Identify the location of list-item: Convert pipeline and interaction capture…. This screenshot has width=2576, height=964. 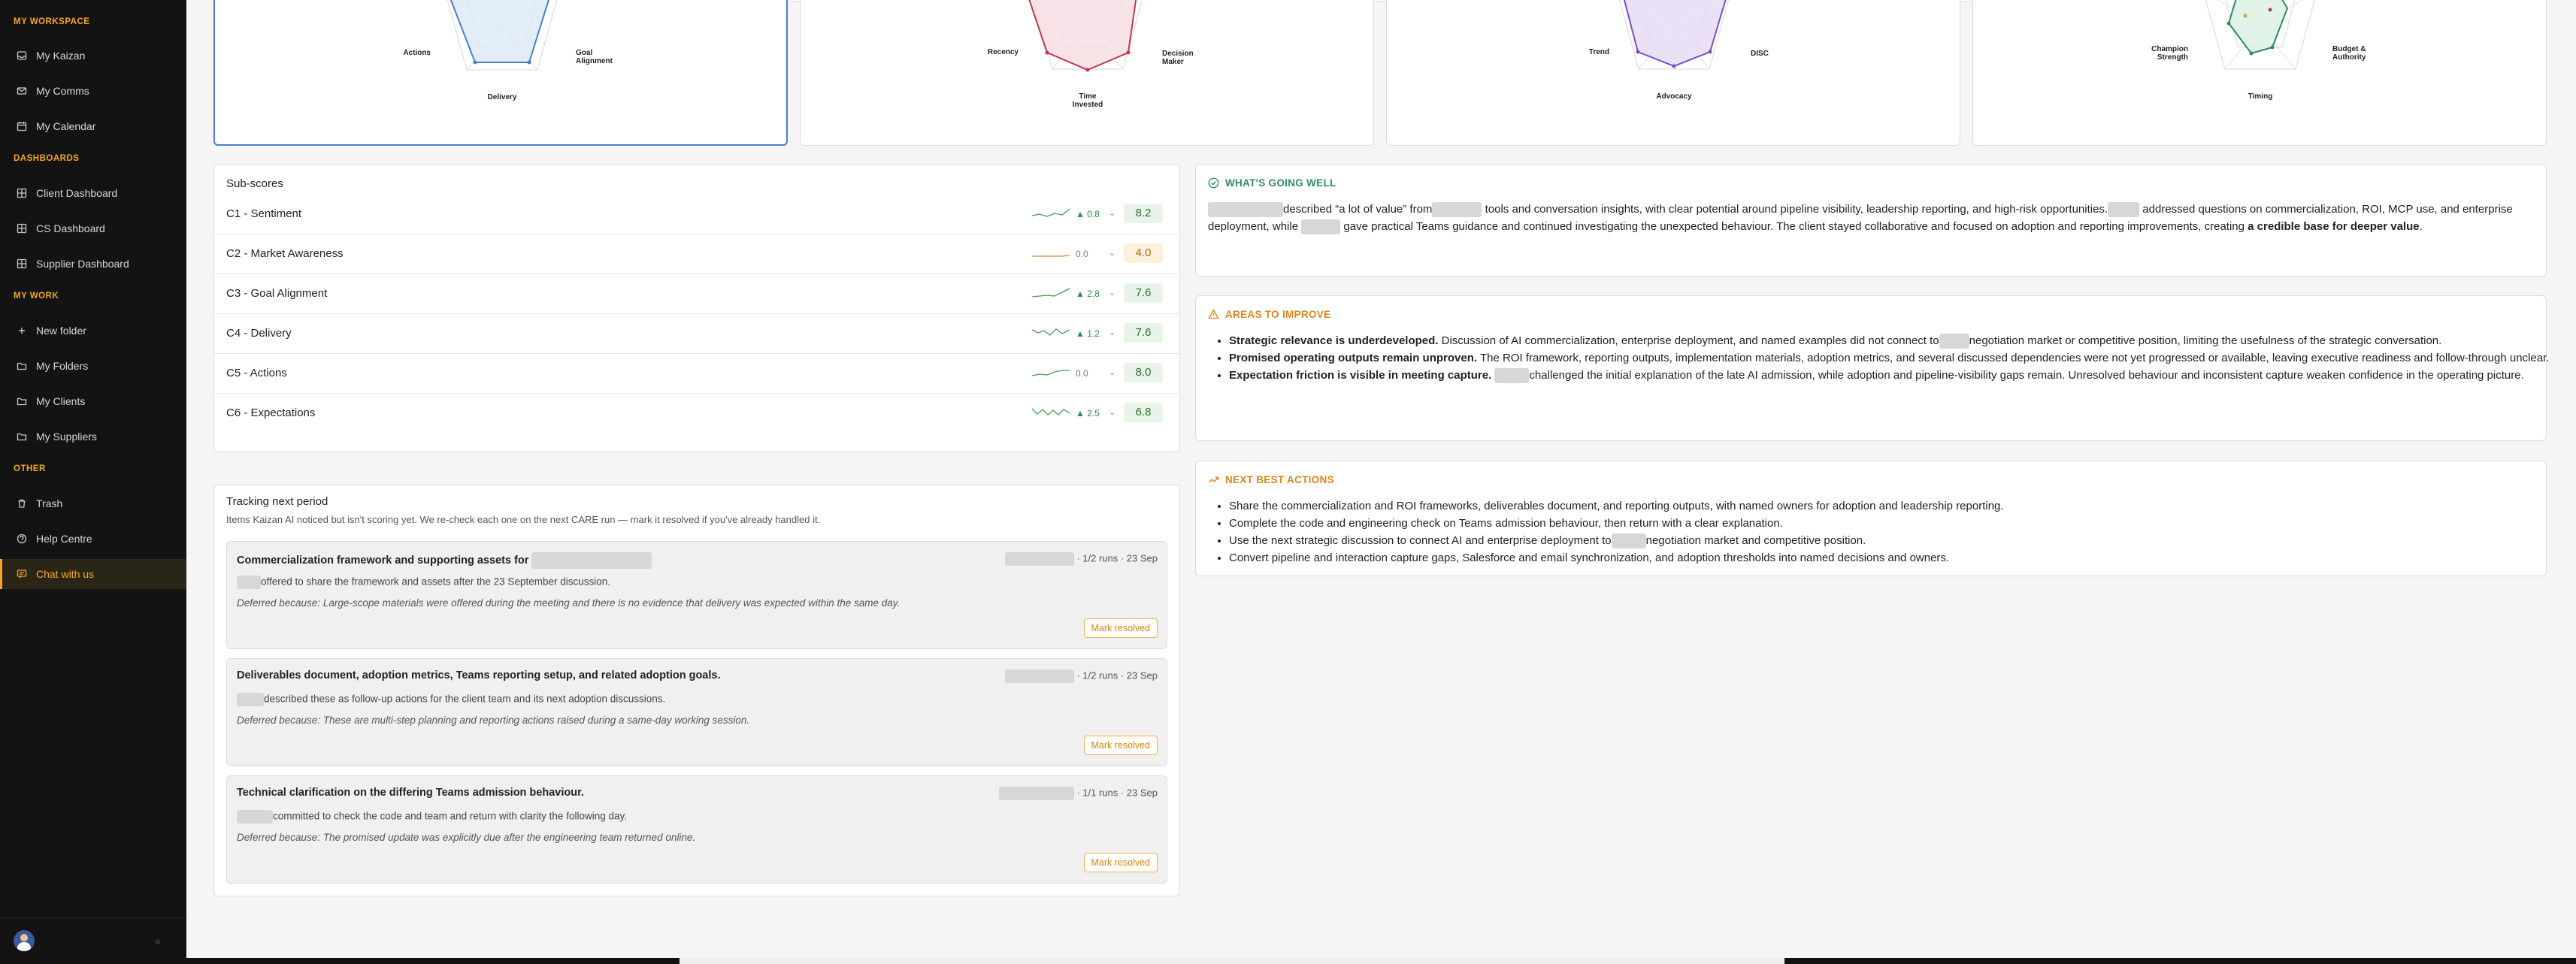
(1889, 558).